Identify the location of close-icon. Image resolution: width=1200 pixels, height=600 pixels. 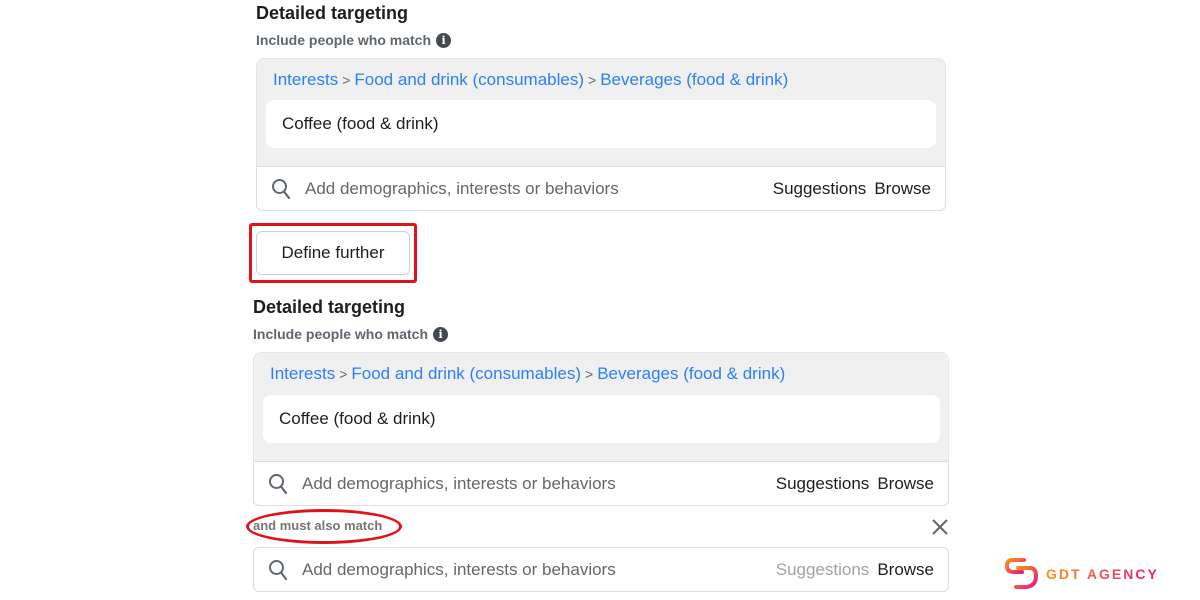
(940, 527).